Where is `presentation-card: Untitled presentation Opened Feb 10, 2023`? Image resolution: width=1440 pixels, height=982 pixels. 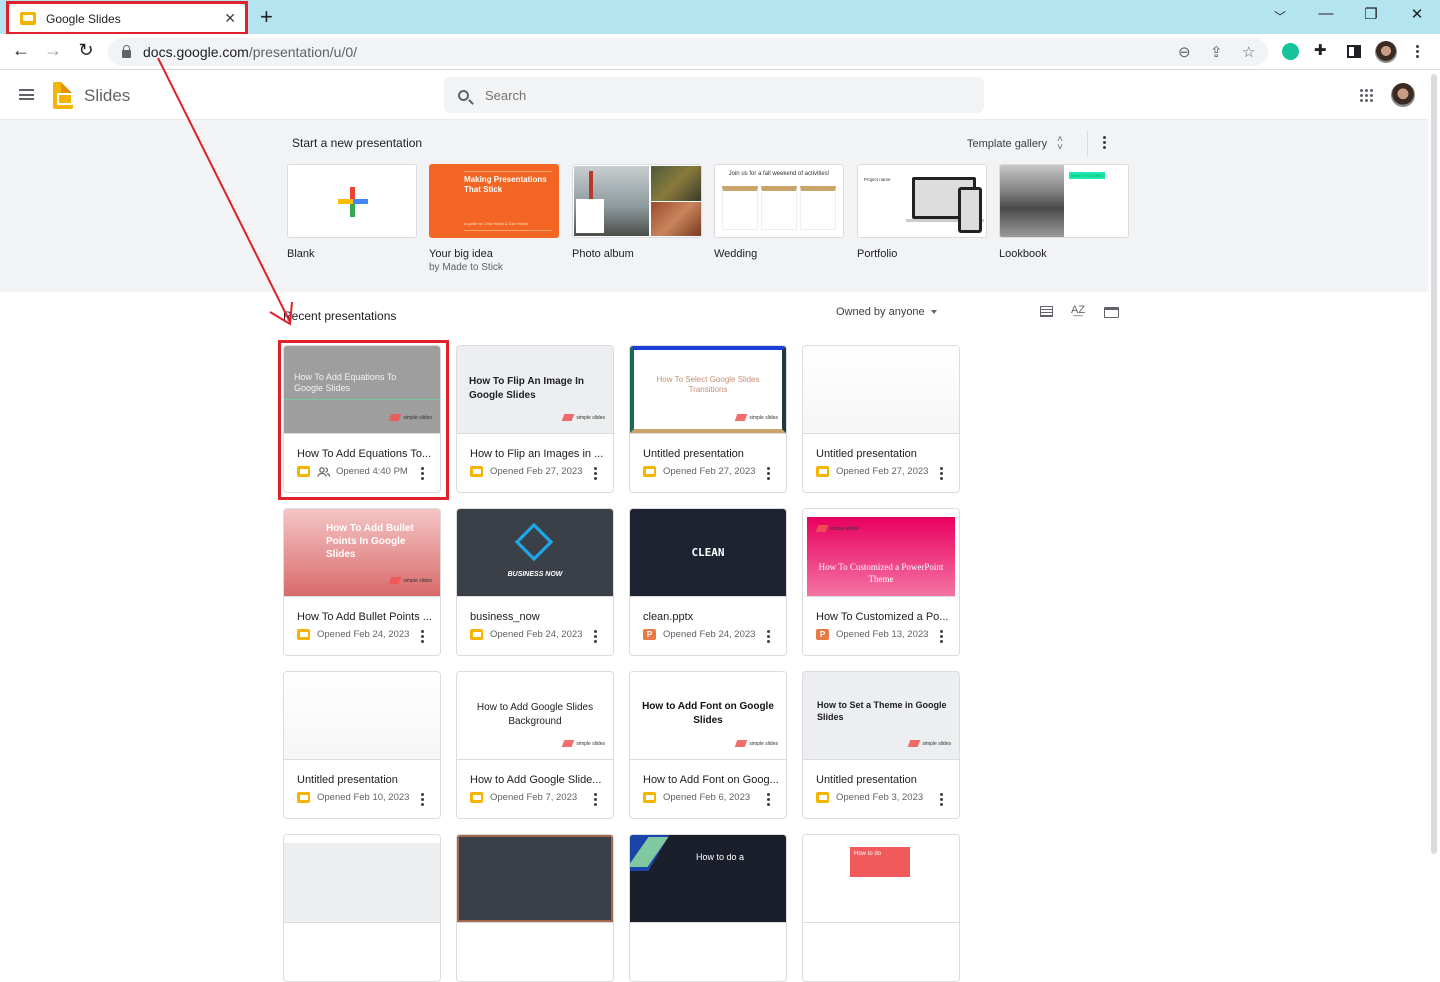
presentation-card: Untitled presentation Opened Feb 10, 2023 is located at coordinates (362, 745).